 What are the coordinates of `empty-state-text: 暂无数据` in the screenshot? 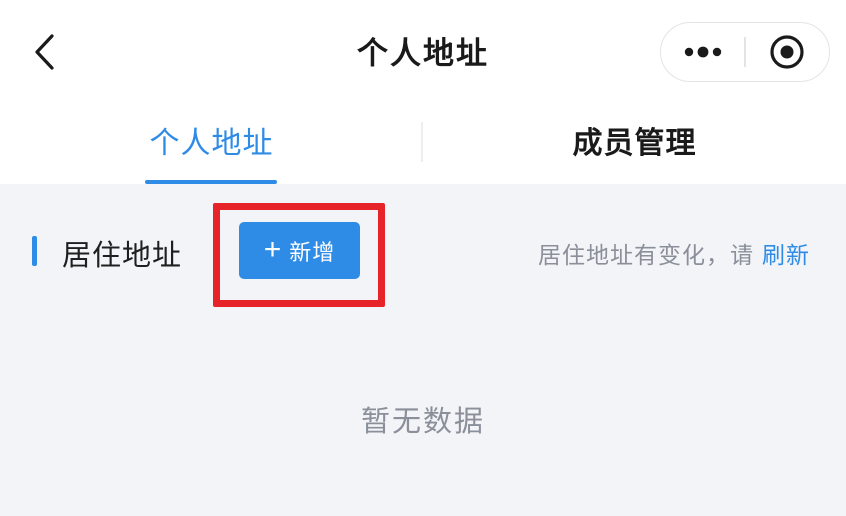 It's located at (422, 421).